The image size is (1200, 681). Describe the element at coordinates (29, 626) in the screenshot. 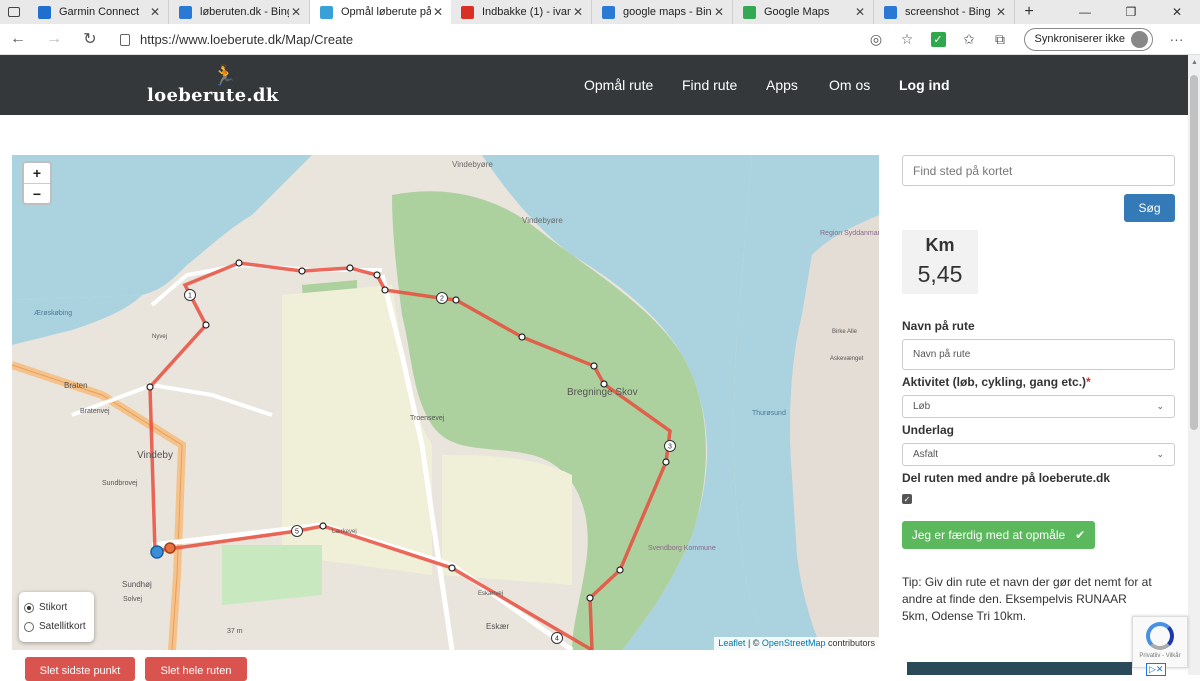

I see `radio-satellitkort` at that location.